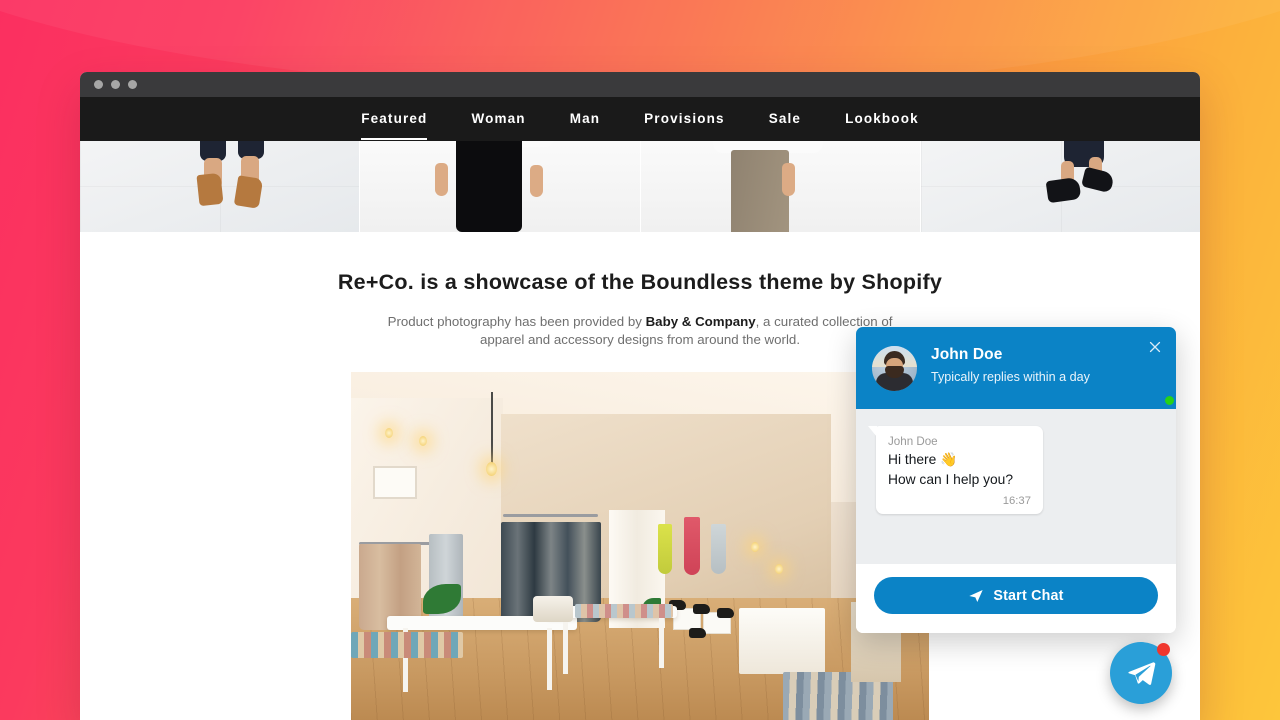 Image resolution: width=1280 pixels, height=720 pixels. What do you see at coordinates (894, 368) in the screenshot?
I see `avatar` at bounding box center [894, 368].